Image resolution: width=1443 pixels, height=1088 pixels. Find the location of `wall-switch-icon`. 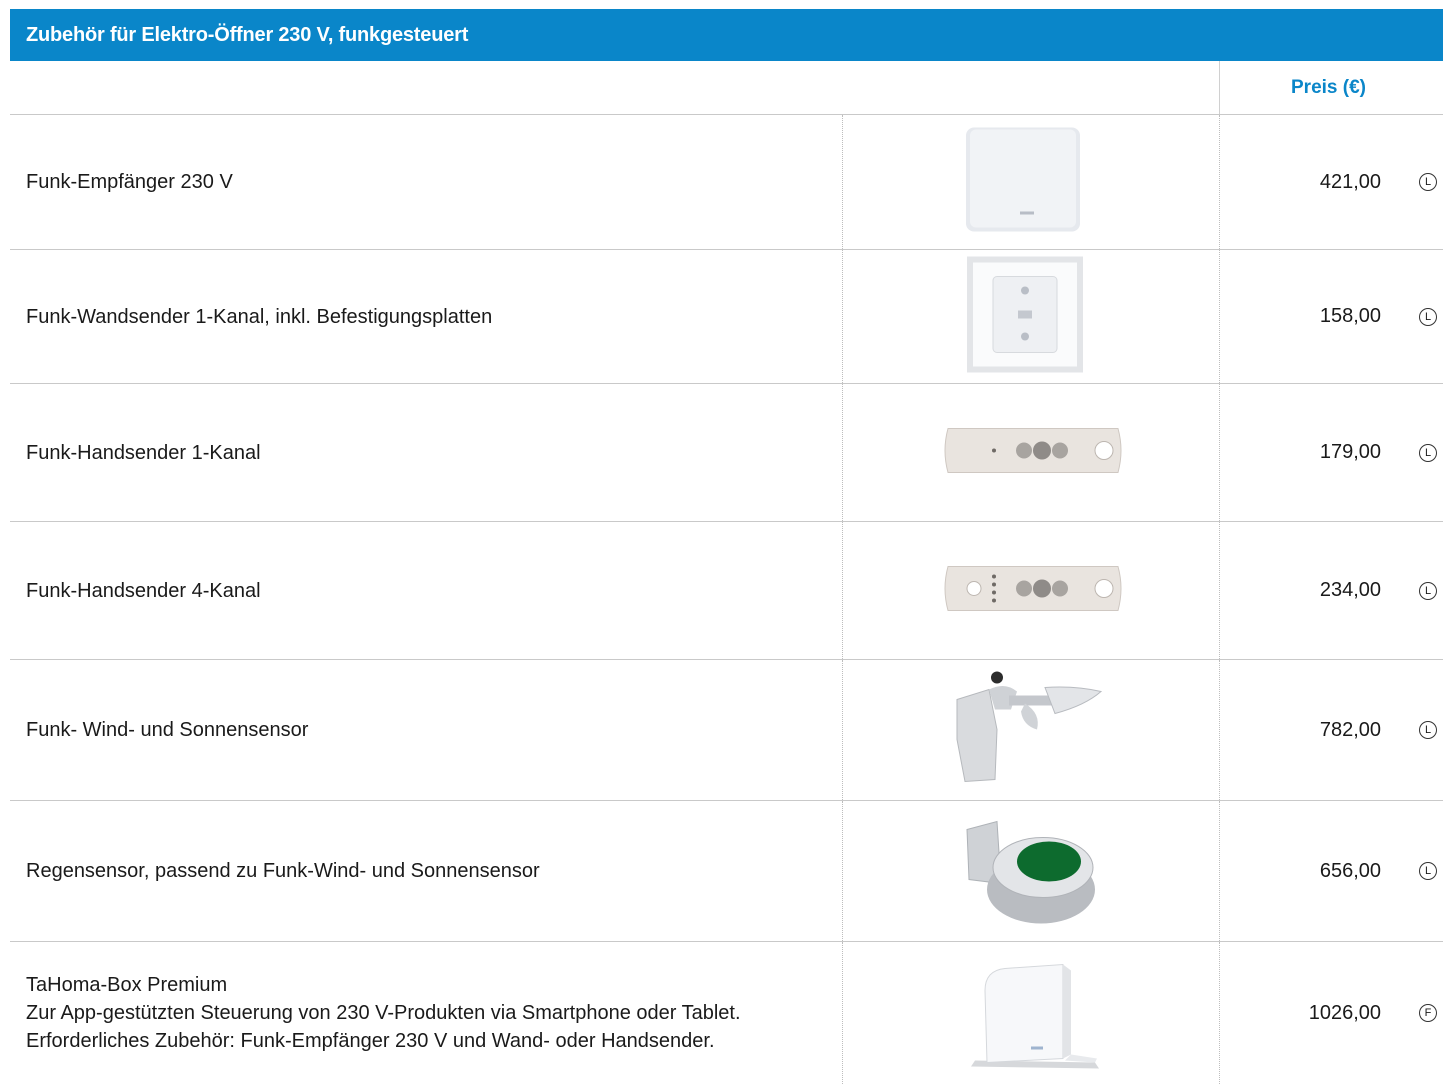

wall-switch-icon is located at coordinates (1025, 316).